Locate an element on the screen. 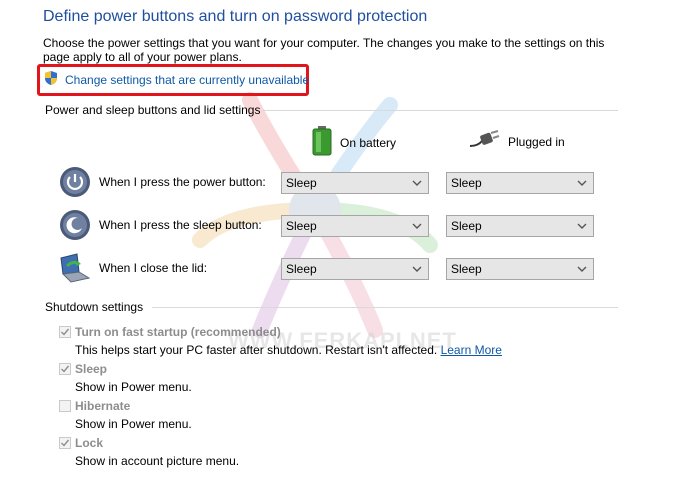 The height and width of the screenshot is (480, 695). lock-description: Show in account picture menu. is located at coordinates (157, 461).